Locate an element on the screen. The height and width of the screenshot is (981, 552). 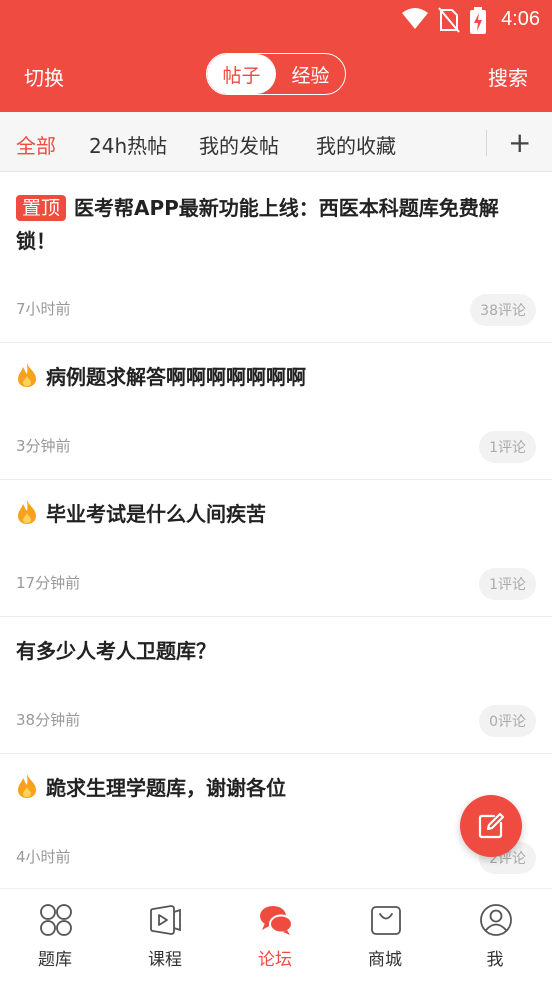
category-tabs: 全部 24h热帖 我的发帖 我的收藏 + is located at coordinates (276, 142).